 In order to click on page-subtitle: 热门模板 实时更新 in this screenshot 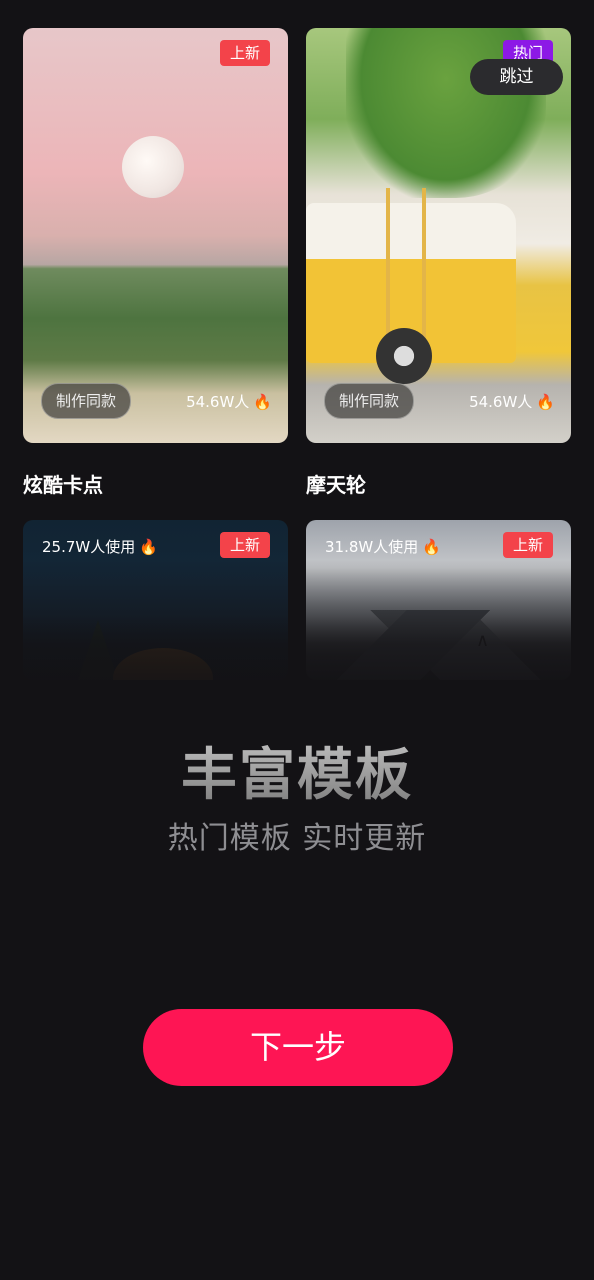, I will do `click(297, 838)`.